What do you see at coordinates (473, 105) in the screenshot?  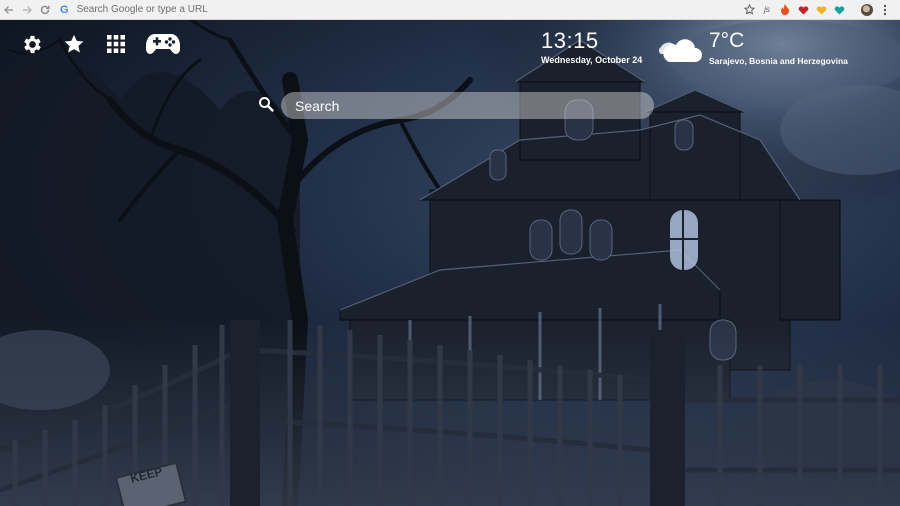 I see `search-input` at bounding box center [473, 105].